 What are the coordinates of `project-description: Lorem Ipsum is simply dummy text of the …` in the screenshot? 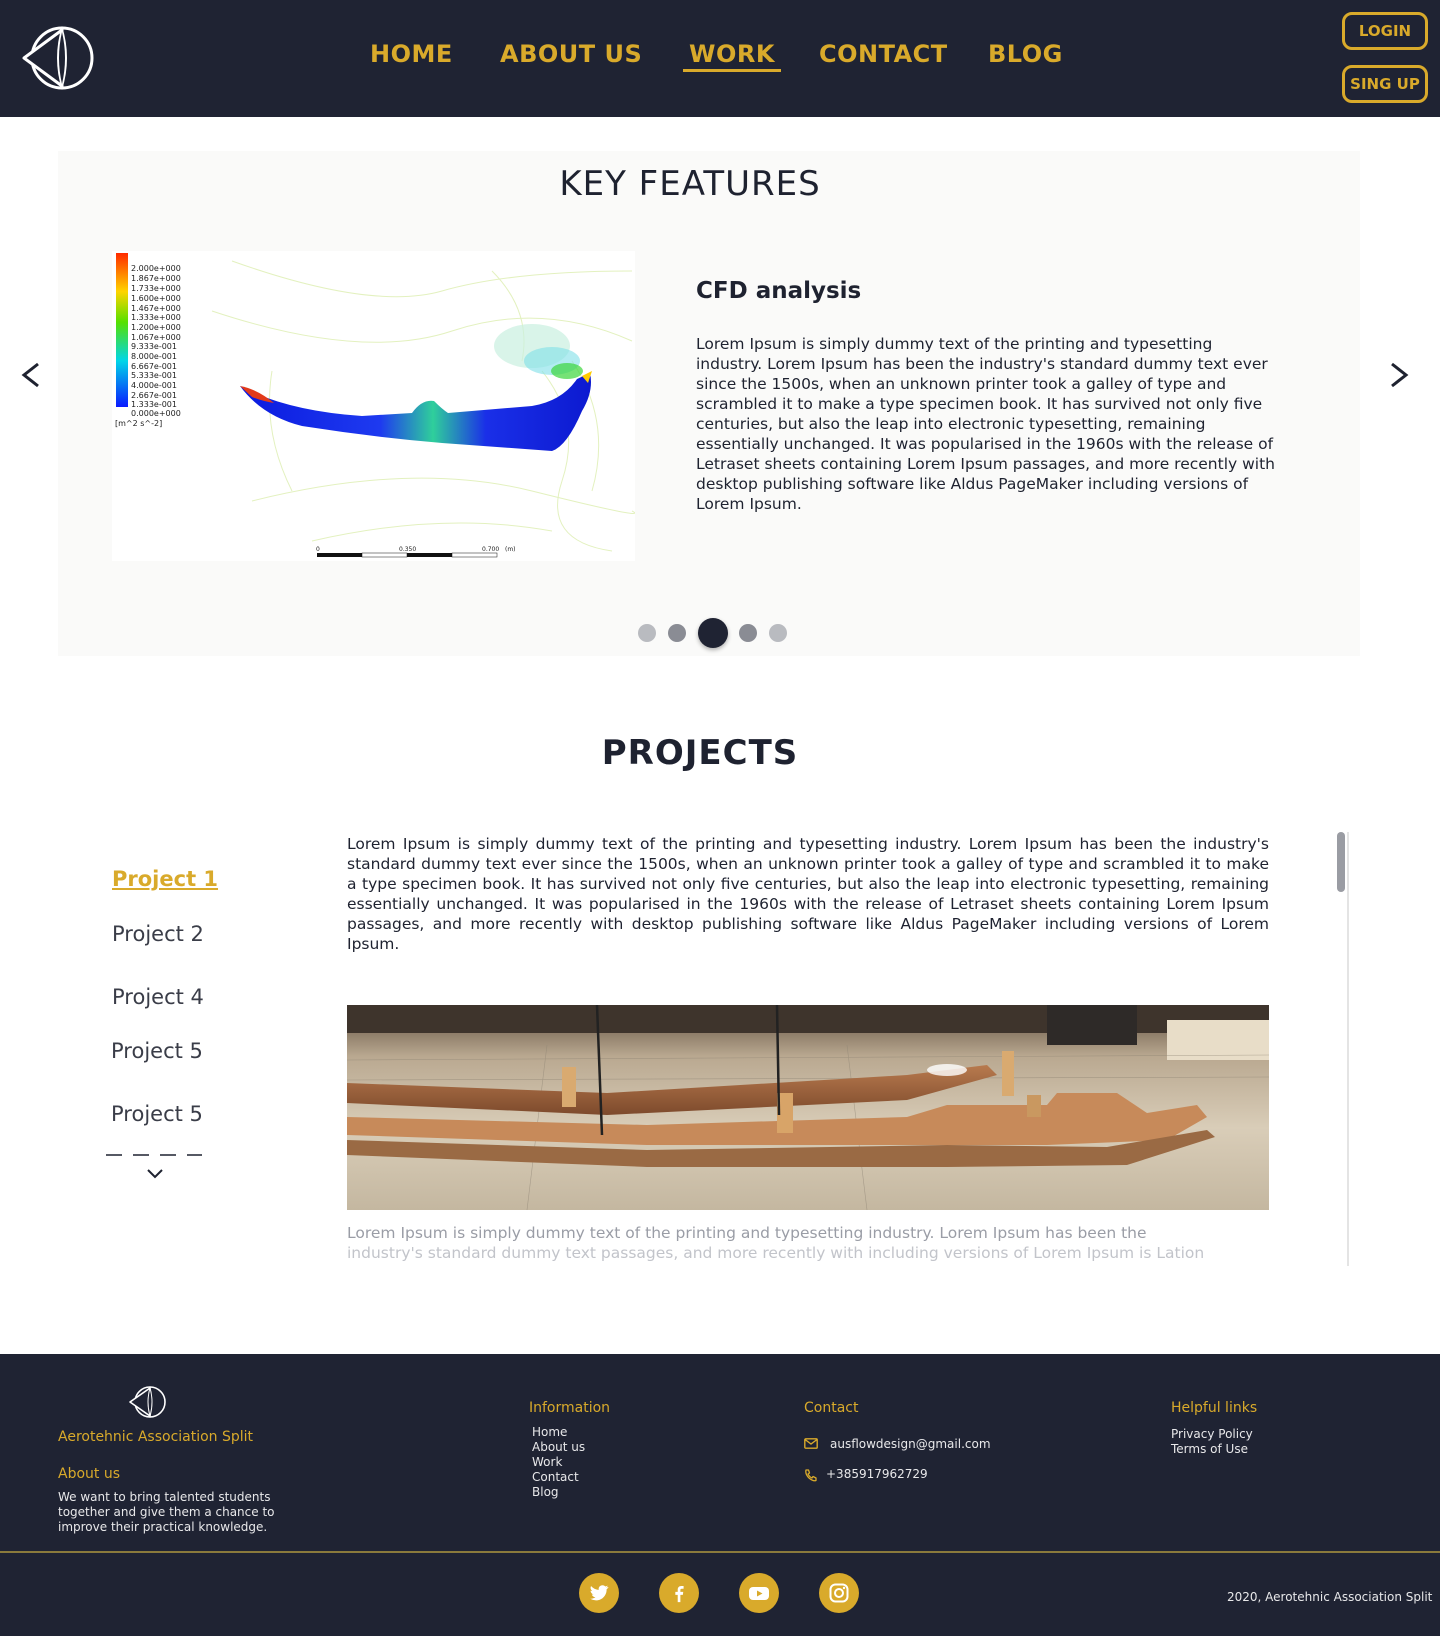 It's located at (808, 894).